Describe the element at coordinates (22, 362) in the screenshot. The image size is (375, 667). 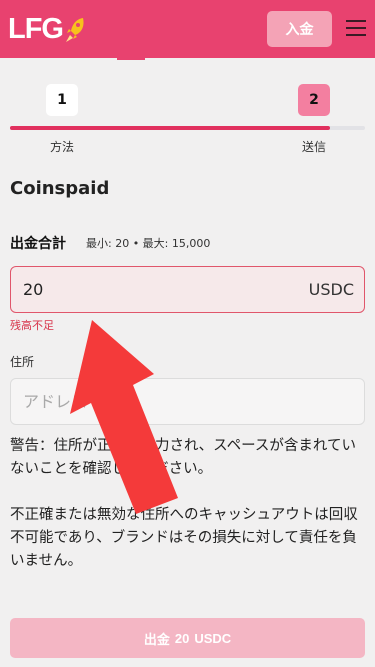
I see `address-label: 住所` at that location.